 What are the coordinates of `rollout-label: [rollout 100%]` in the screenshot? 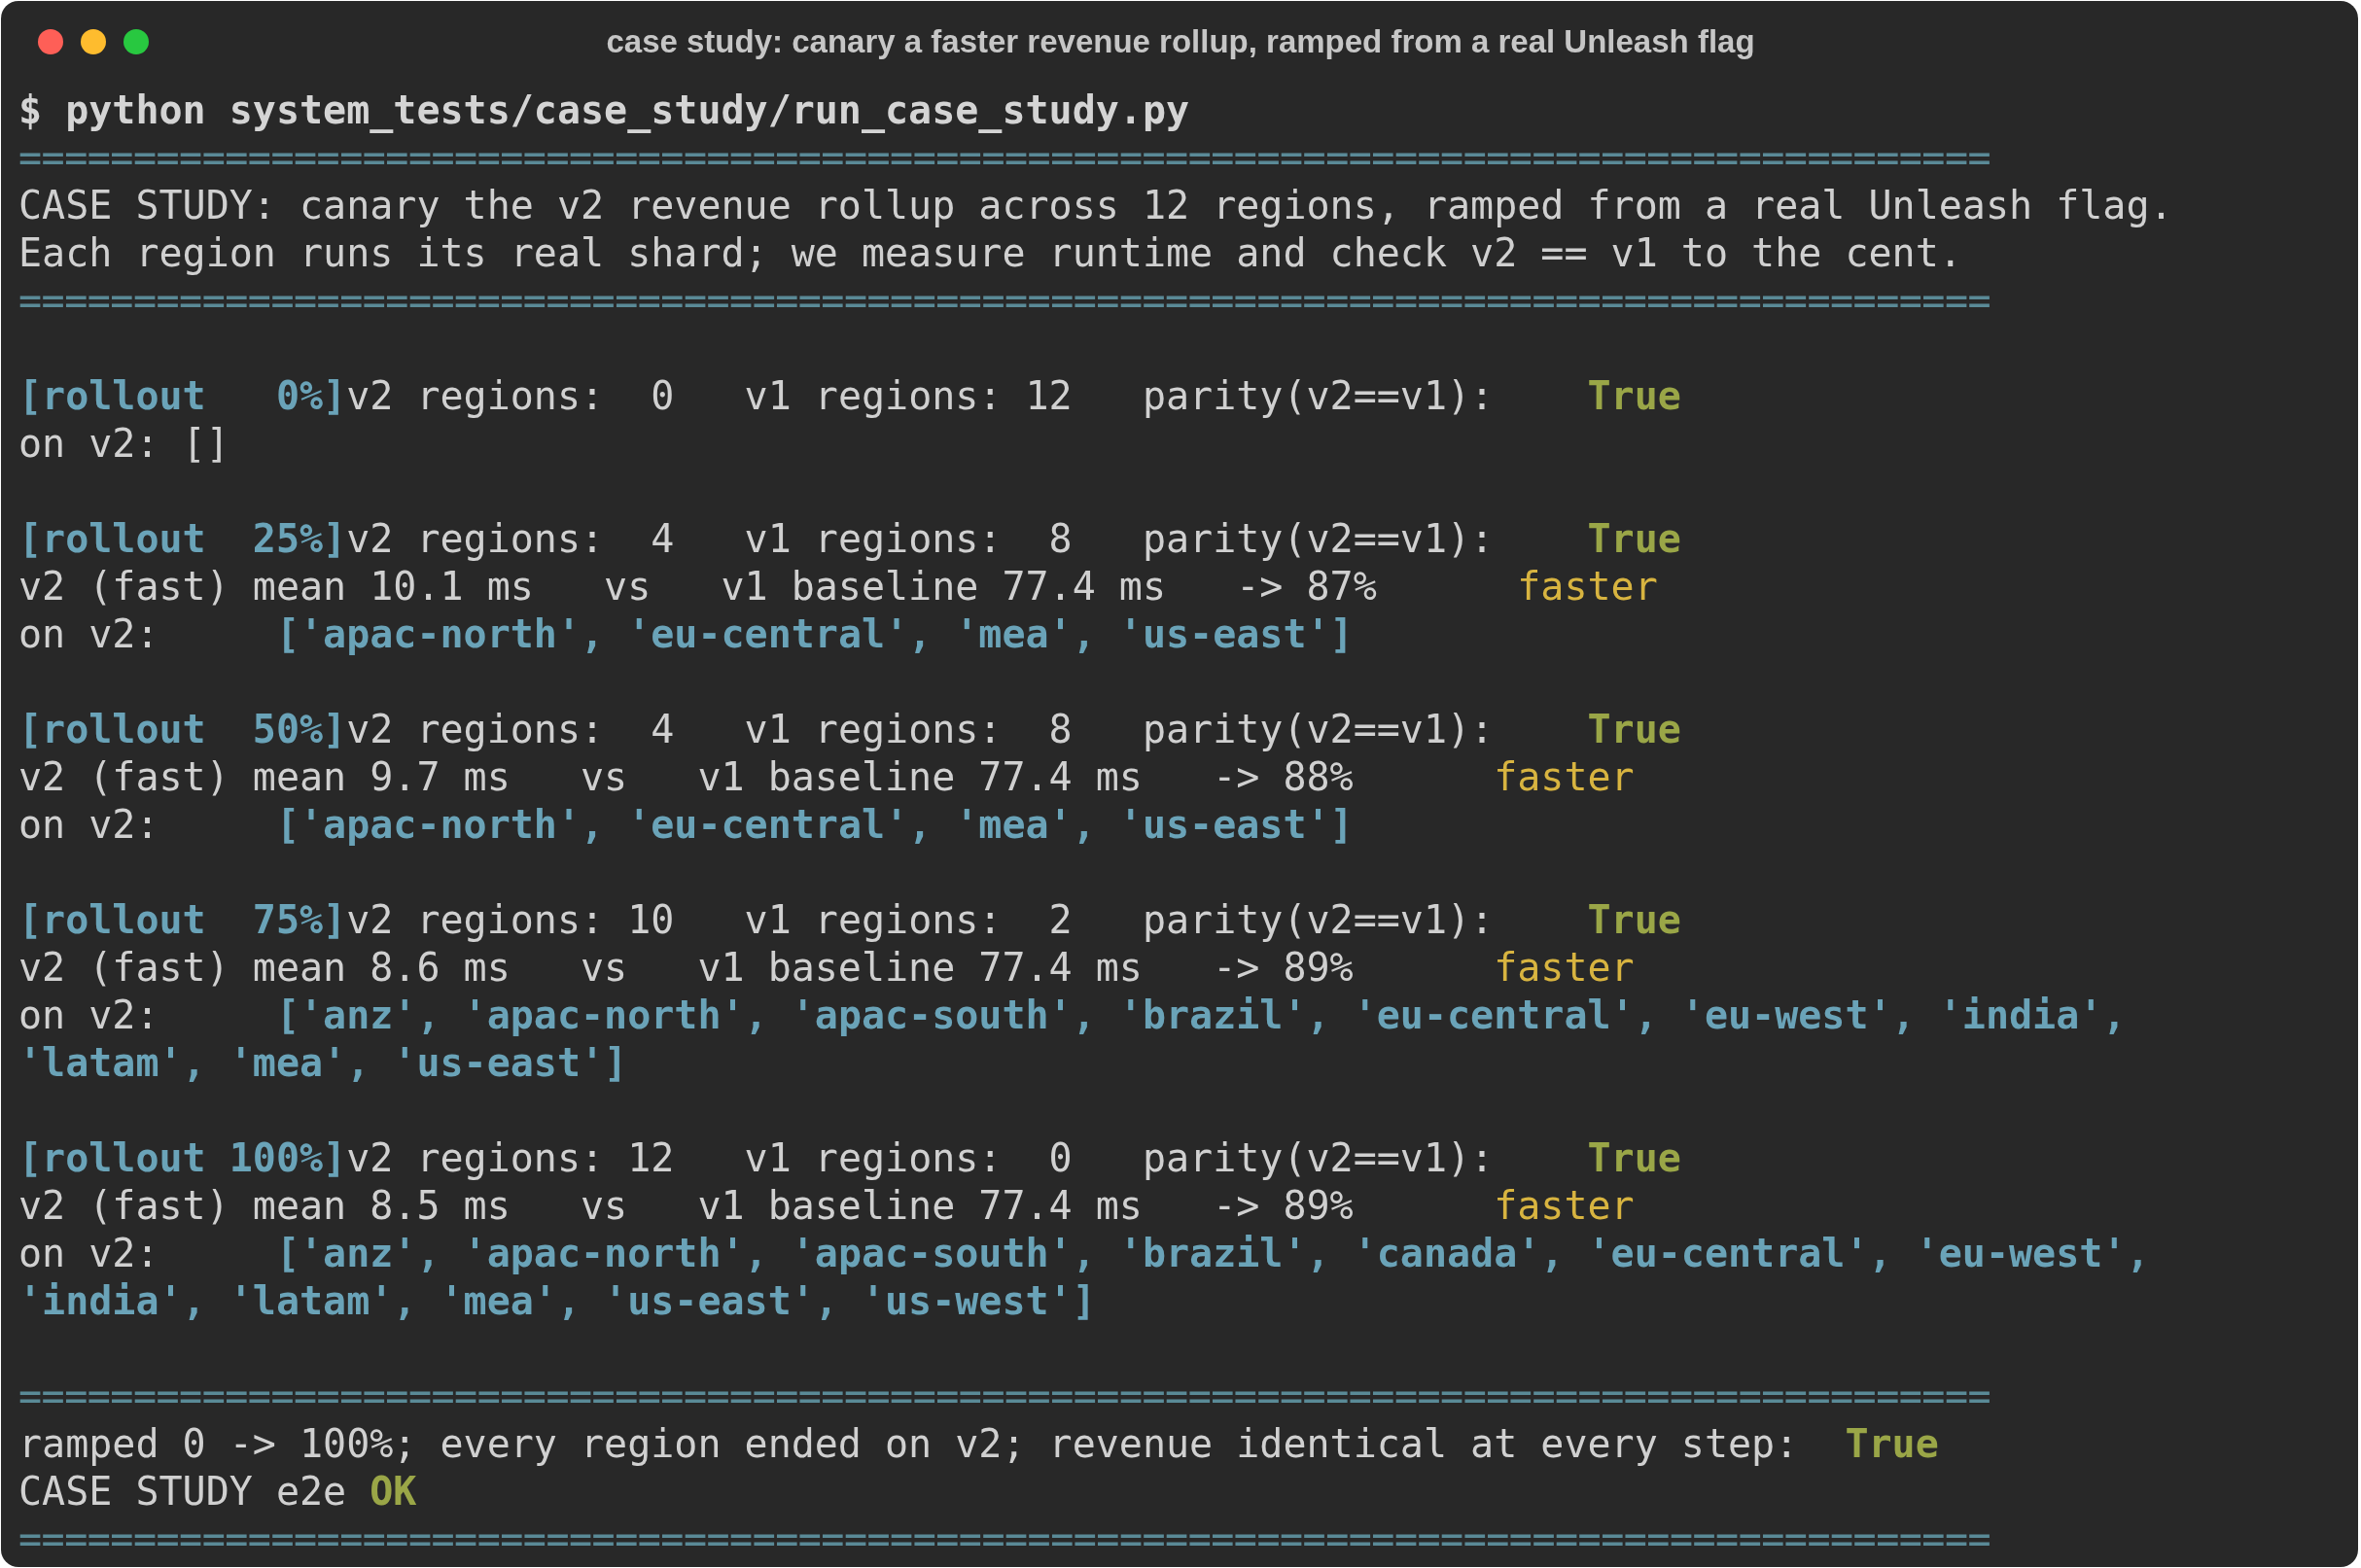 It's located at (182, 1158).